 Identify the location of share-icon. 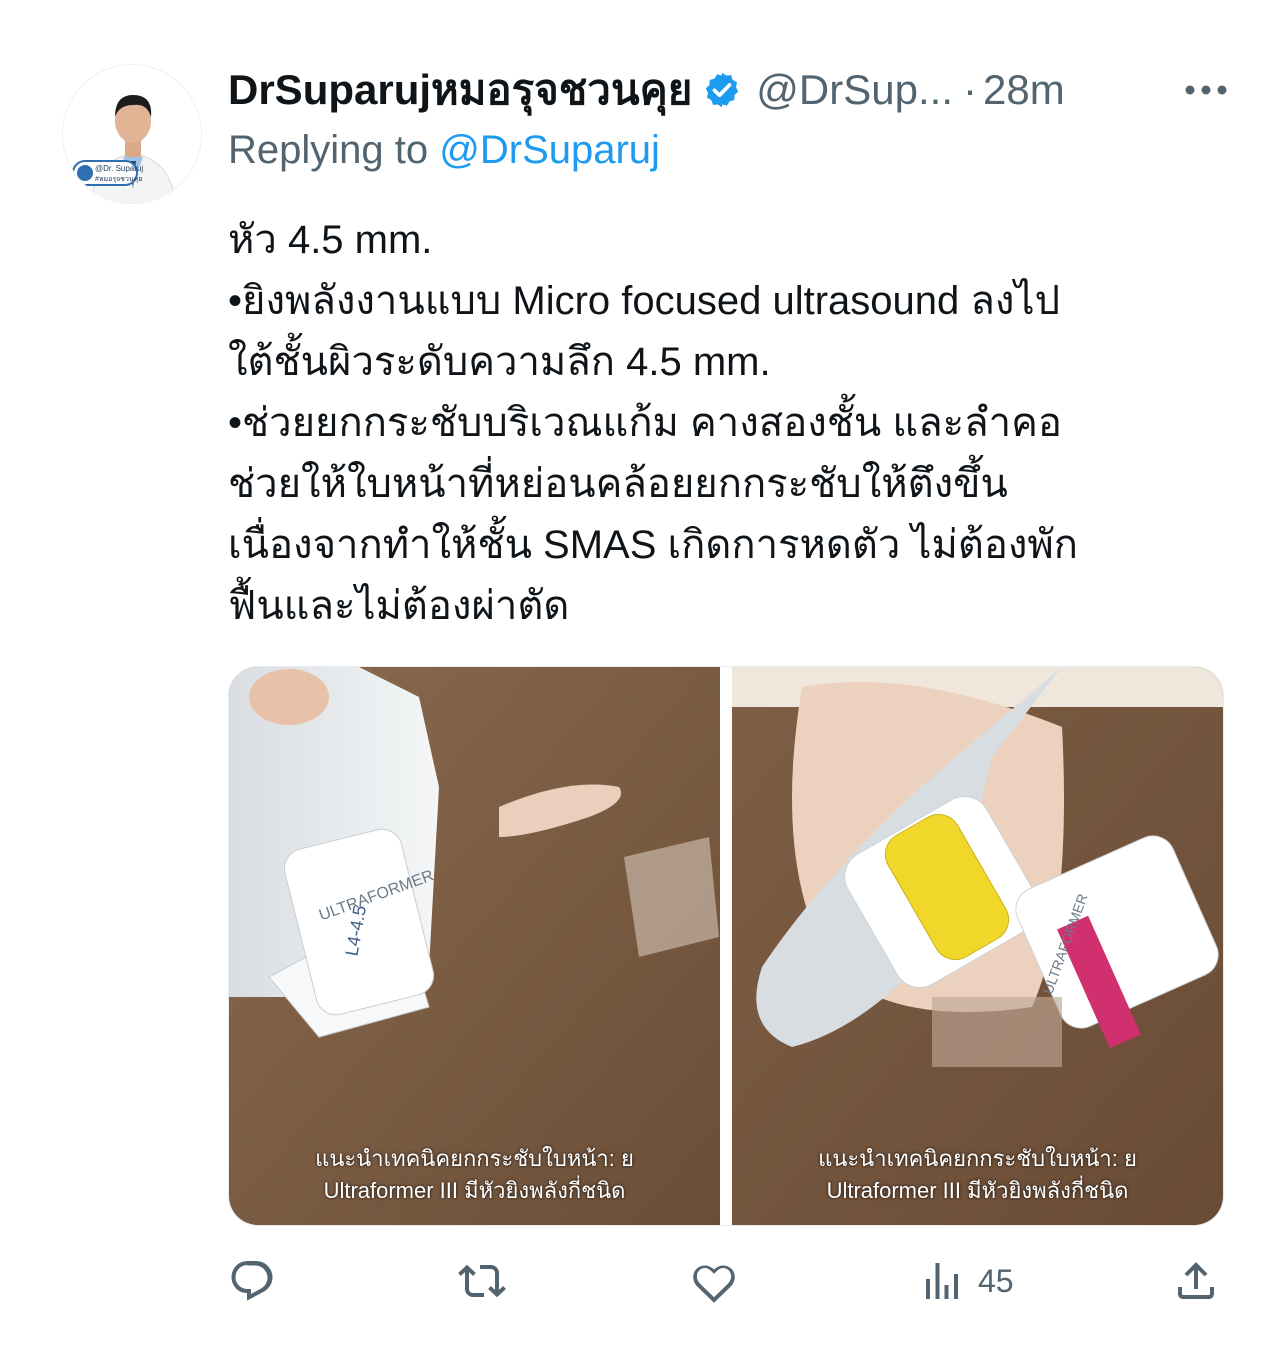
(1196, 1280).